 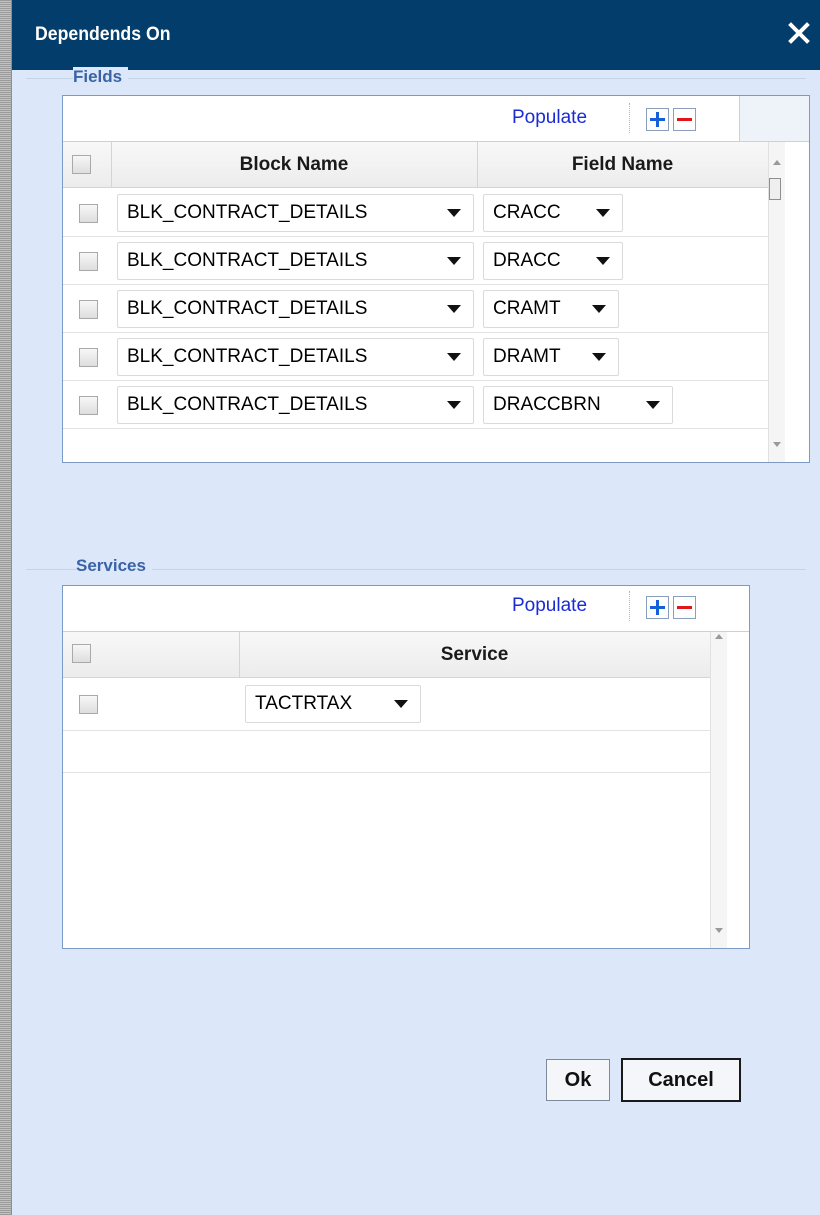 I want to click on services-header-row: Service, so click(x=386, y=655).